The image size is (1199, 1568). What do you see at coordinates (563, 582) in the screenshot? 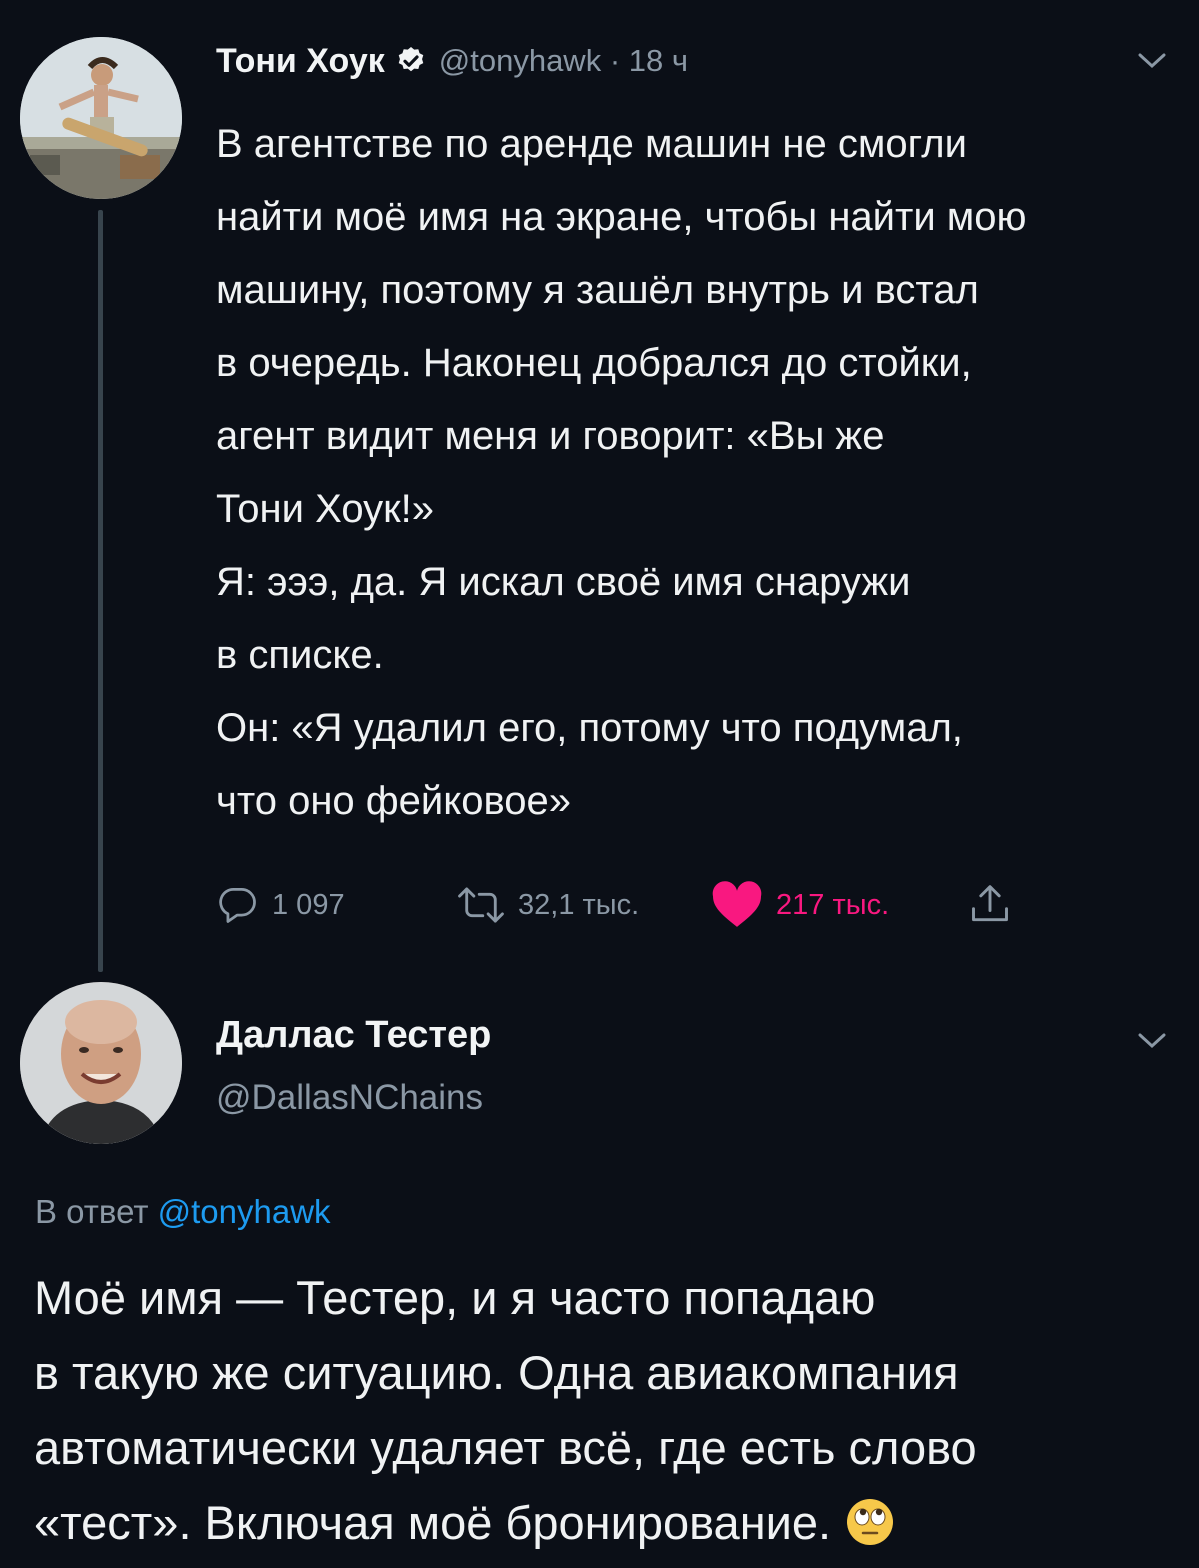
I see `tweet-text-line: Я: эээ, да. Я искал своё имя снаружи` at bounding box center [563, 582].